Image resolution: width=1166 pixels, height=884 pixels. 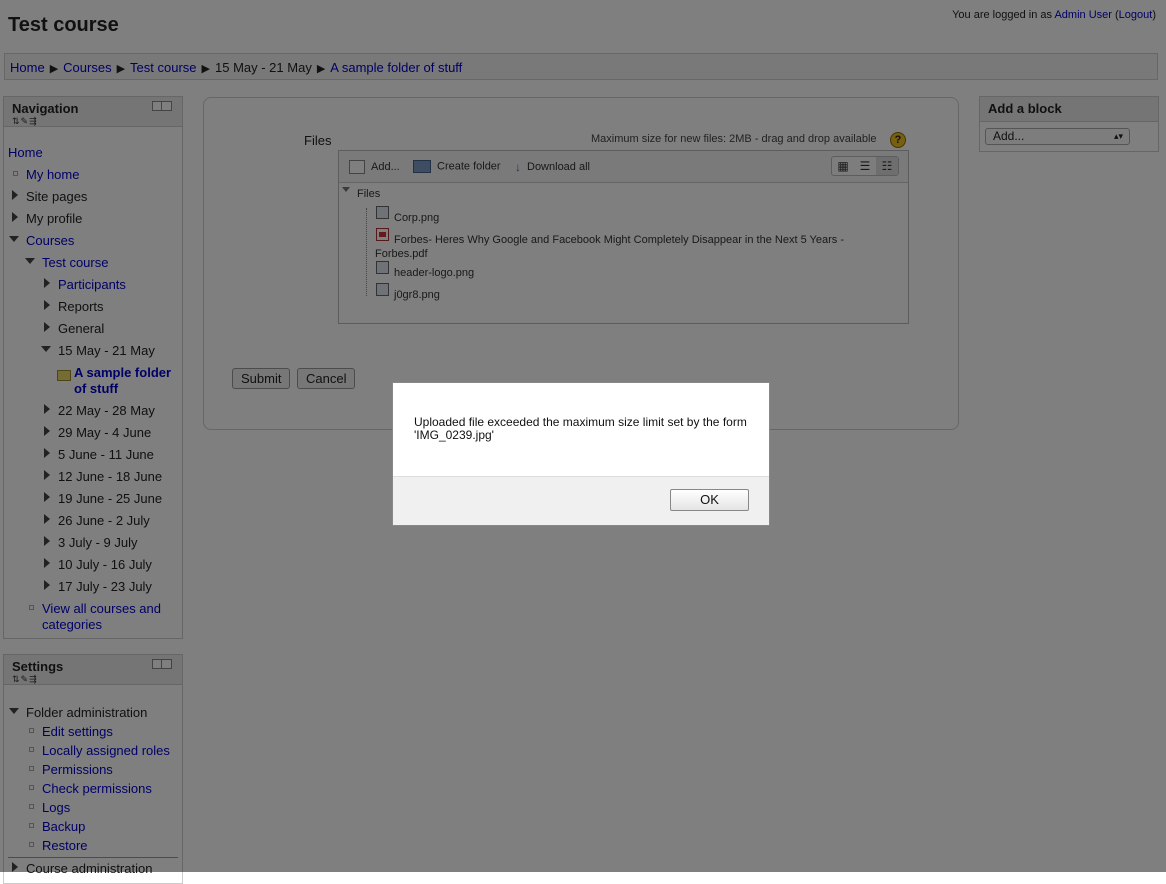 I want to click on dialog-footer: OK, so click(x=581, y=500).